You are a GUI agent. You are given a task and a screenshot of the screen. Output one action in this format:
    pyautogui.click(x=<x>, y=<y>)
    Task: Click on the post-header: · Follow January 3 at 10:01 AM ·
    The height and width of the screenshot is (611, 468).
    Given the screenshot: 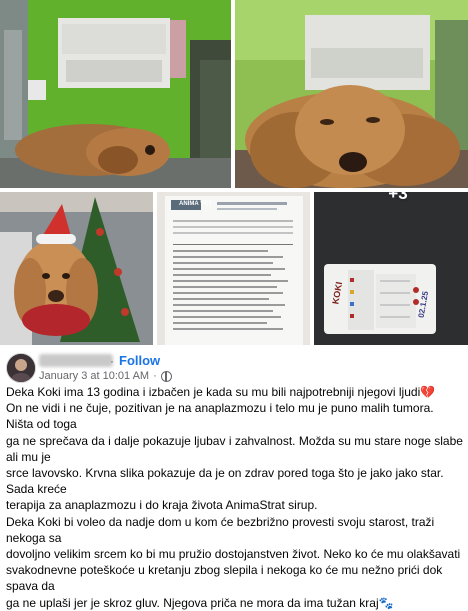 What is the action you would take?
    pyautogui.click(x=234, y=369)
    